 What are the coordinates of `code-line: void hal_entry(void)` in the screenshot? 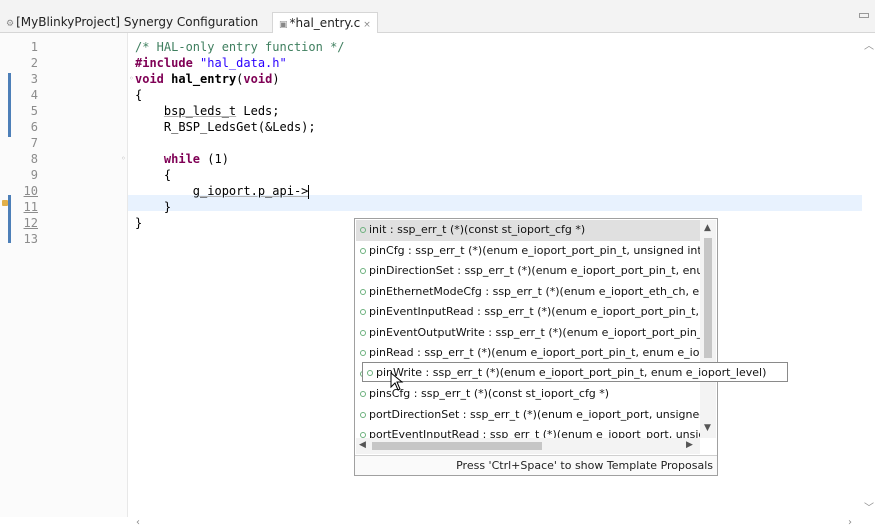 It's located at (207, 79).